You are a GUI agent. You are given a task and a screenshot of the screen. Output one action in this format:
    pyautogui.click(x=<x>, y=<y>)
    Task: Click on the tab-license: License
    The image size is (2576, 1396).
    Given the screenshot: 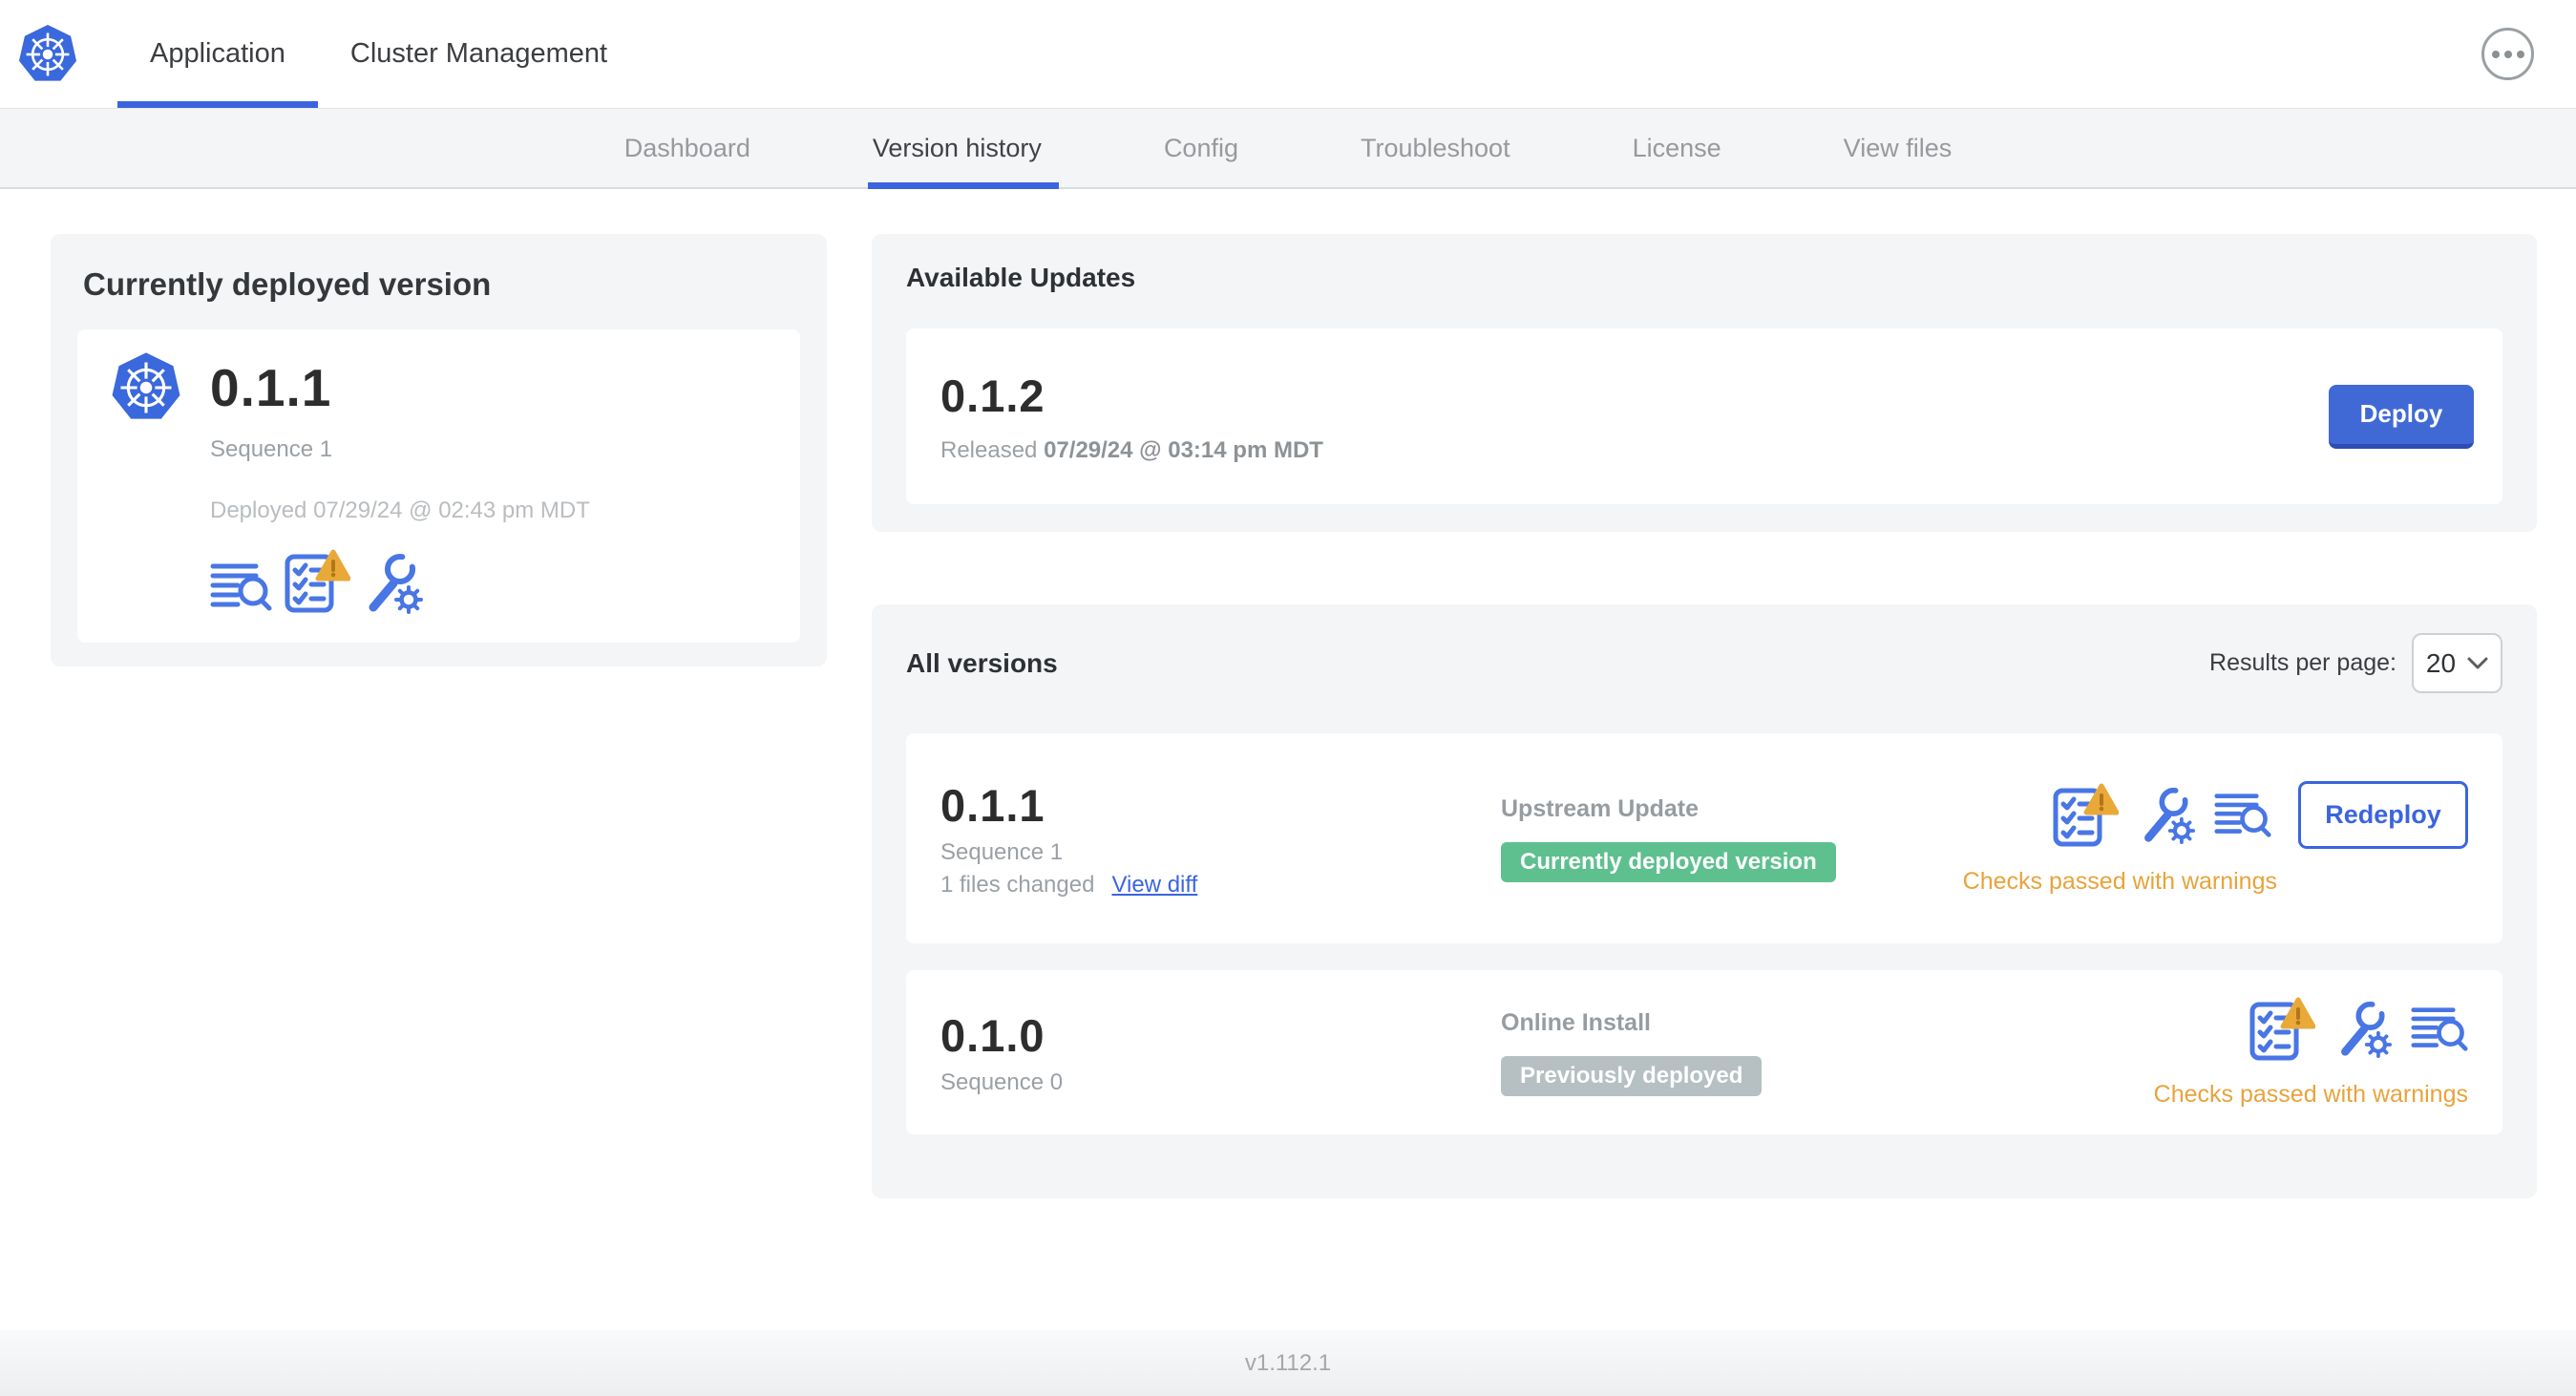 What is the action you would take?
    pyautogui.click(x=1677, y=148)
    